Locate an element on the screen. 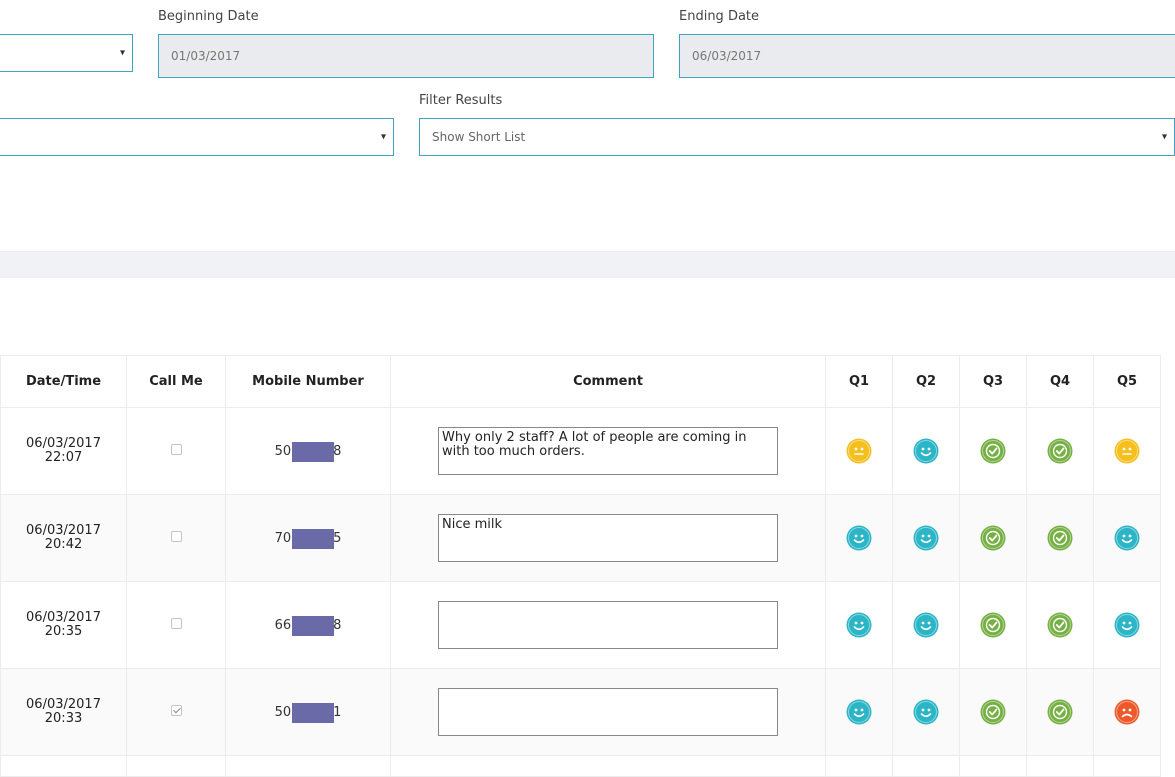 Image resolution: width=1175 pixels, height=777 pixels. header-call-me: Call Me is located at coordinates (176, 381).